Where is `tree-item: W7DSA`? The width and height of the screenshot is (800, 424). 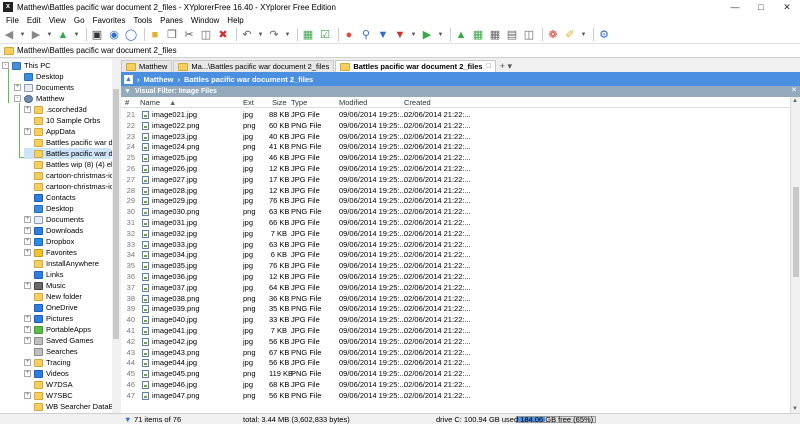 tree-item: W7DSA is located at coordinates (67, 384).